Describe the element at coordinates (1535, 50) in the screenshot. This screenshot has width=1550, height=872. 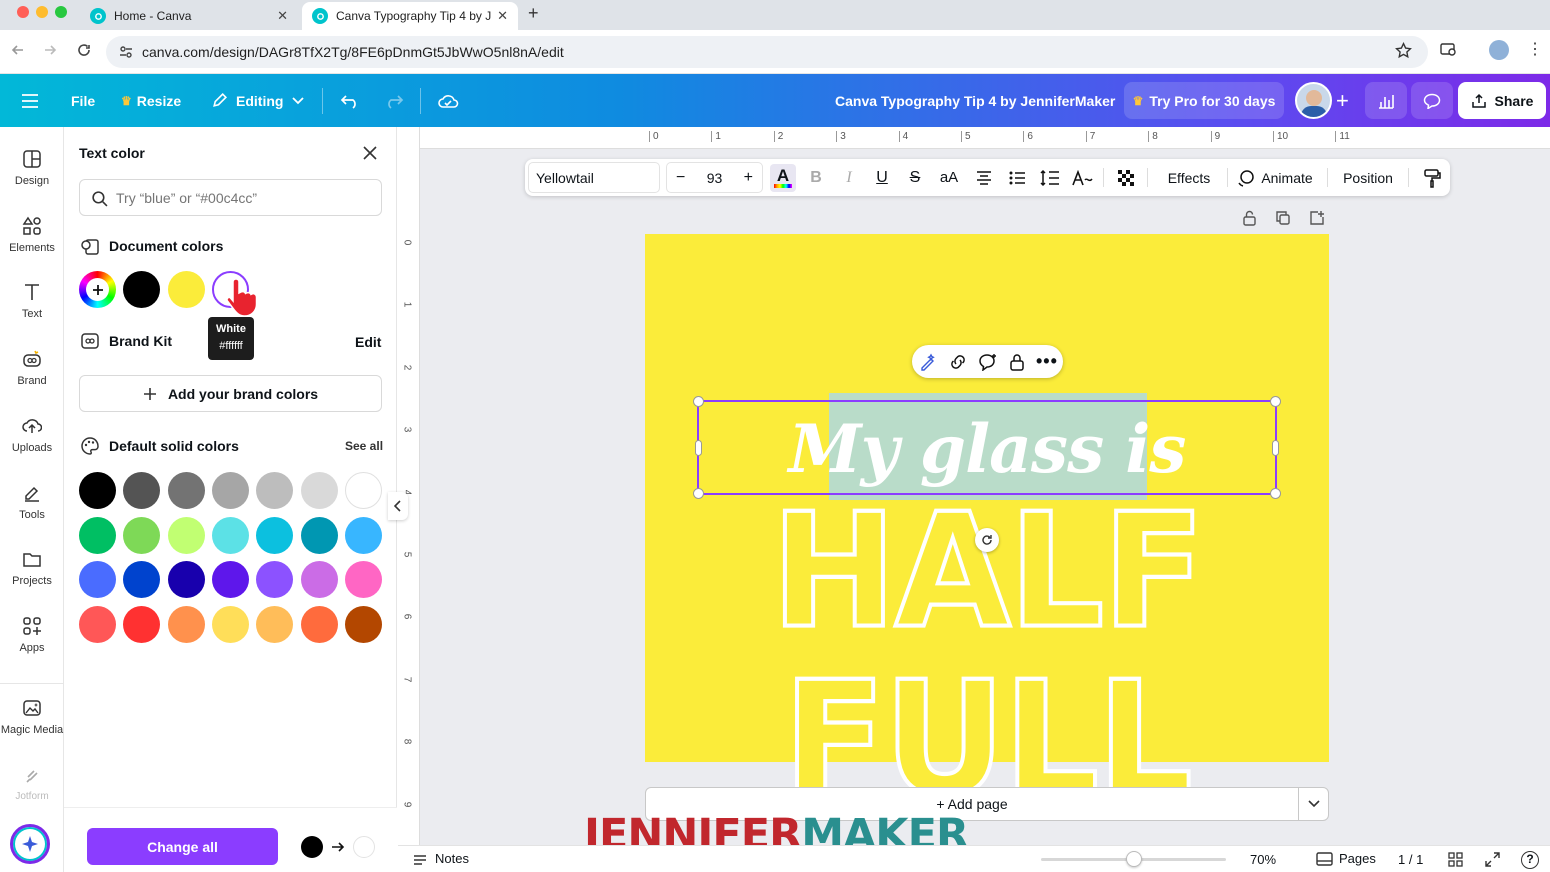
I see `browser-menu-icon: ⋮` at that location.